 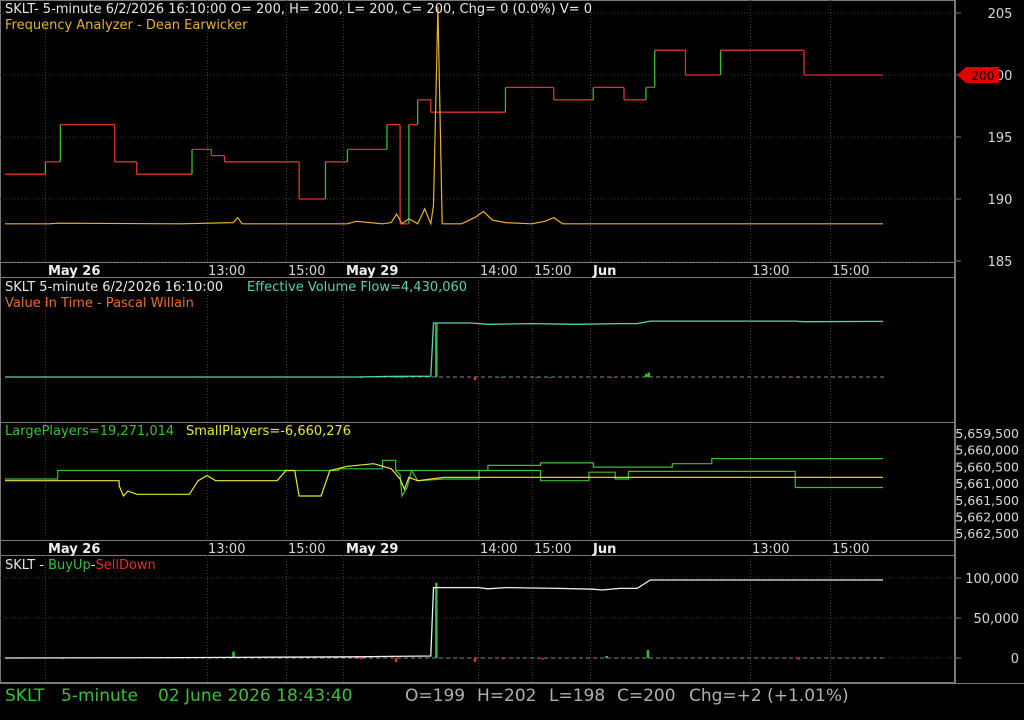 What do you see at coordinates (99, 696) in the screenshot?
I see `status-interval: 5-minute` at bounding box center [99, 696].